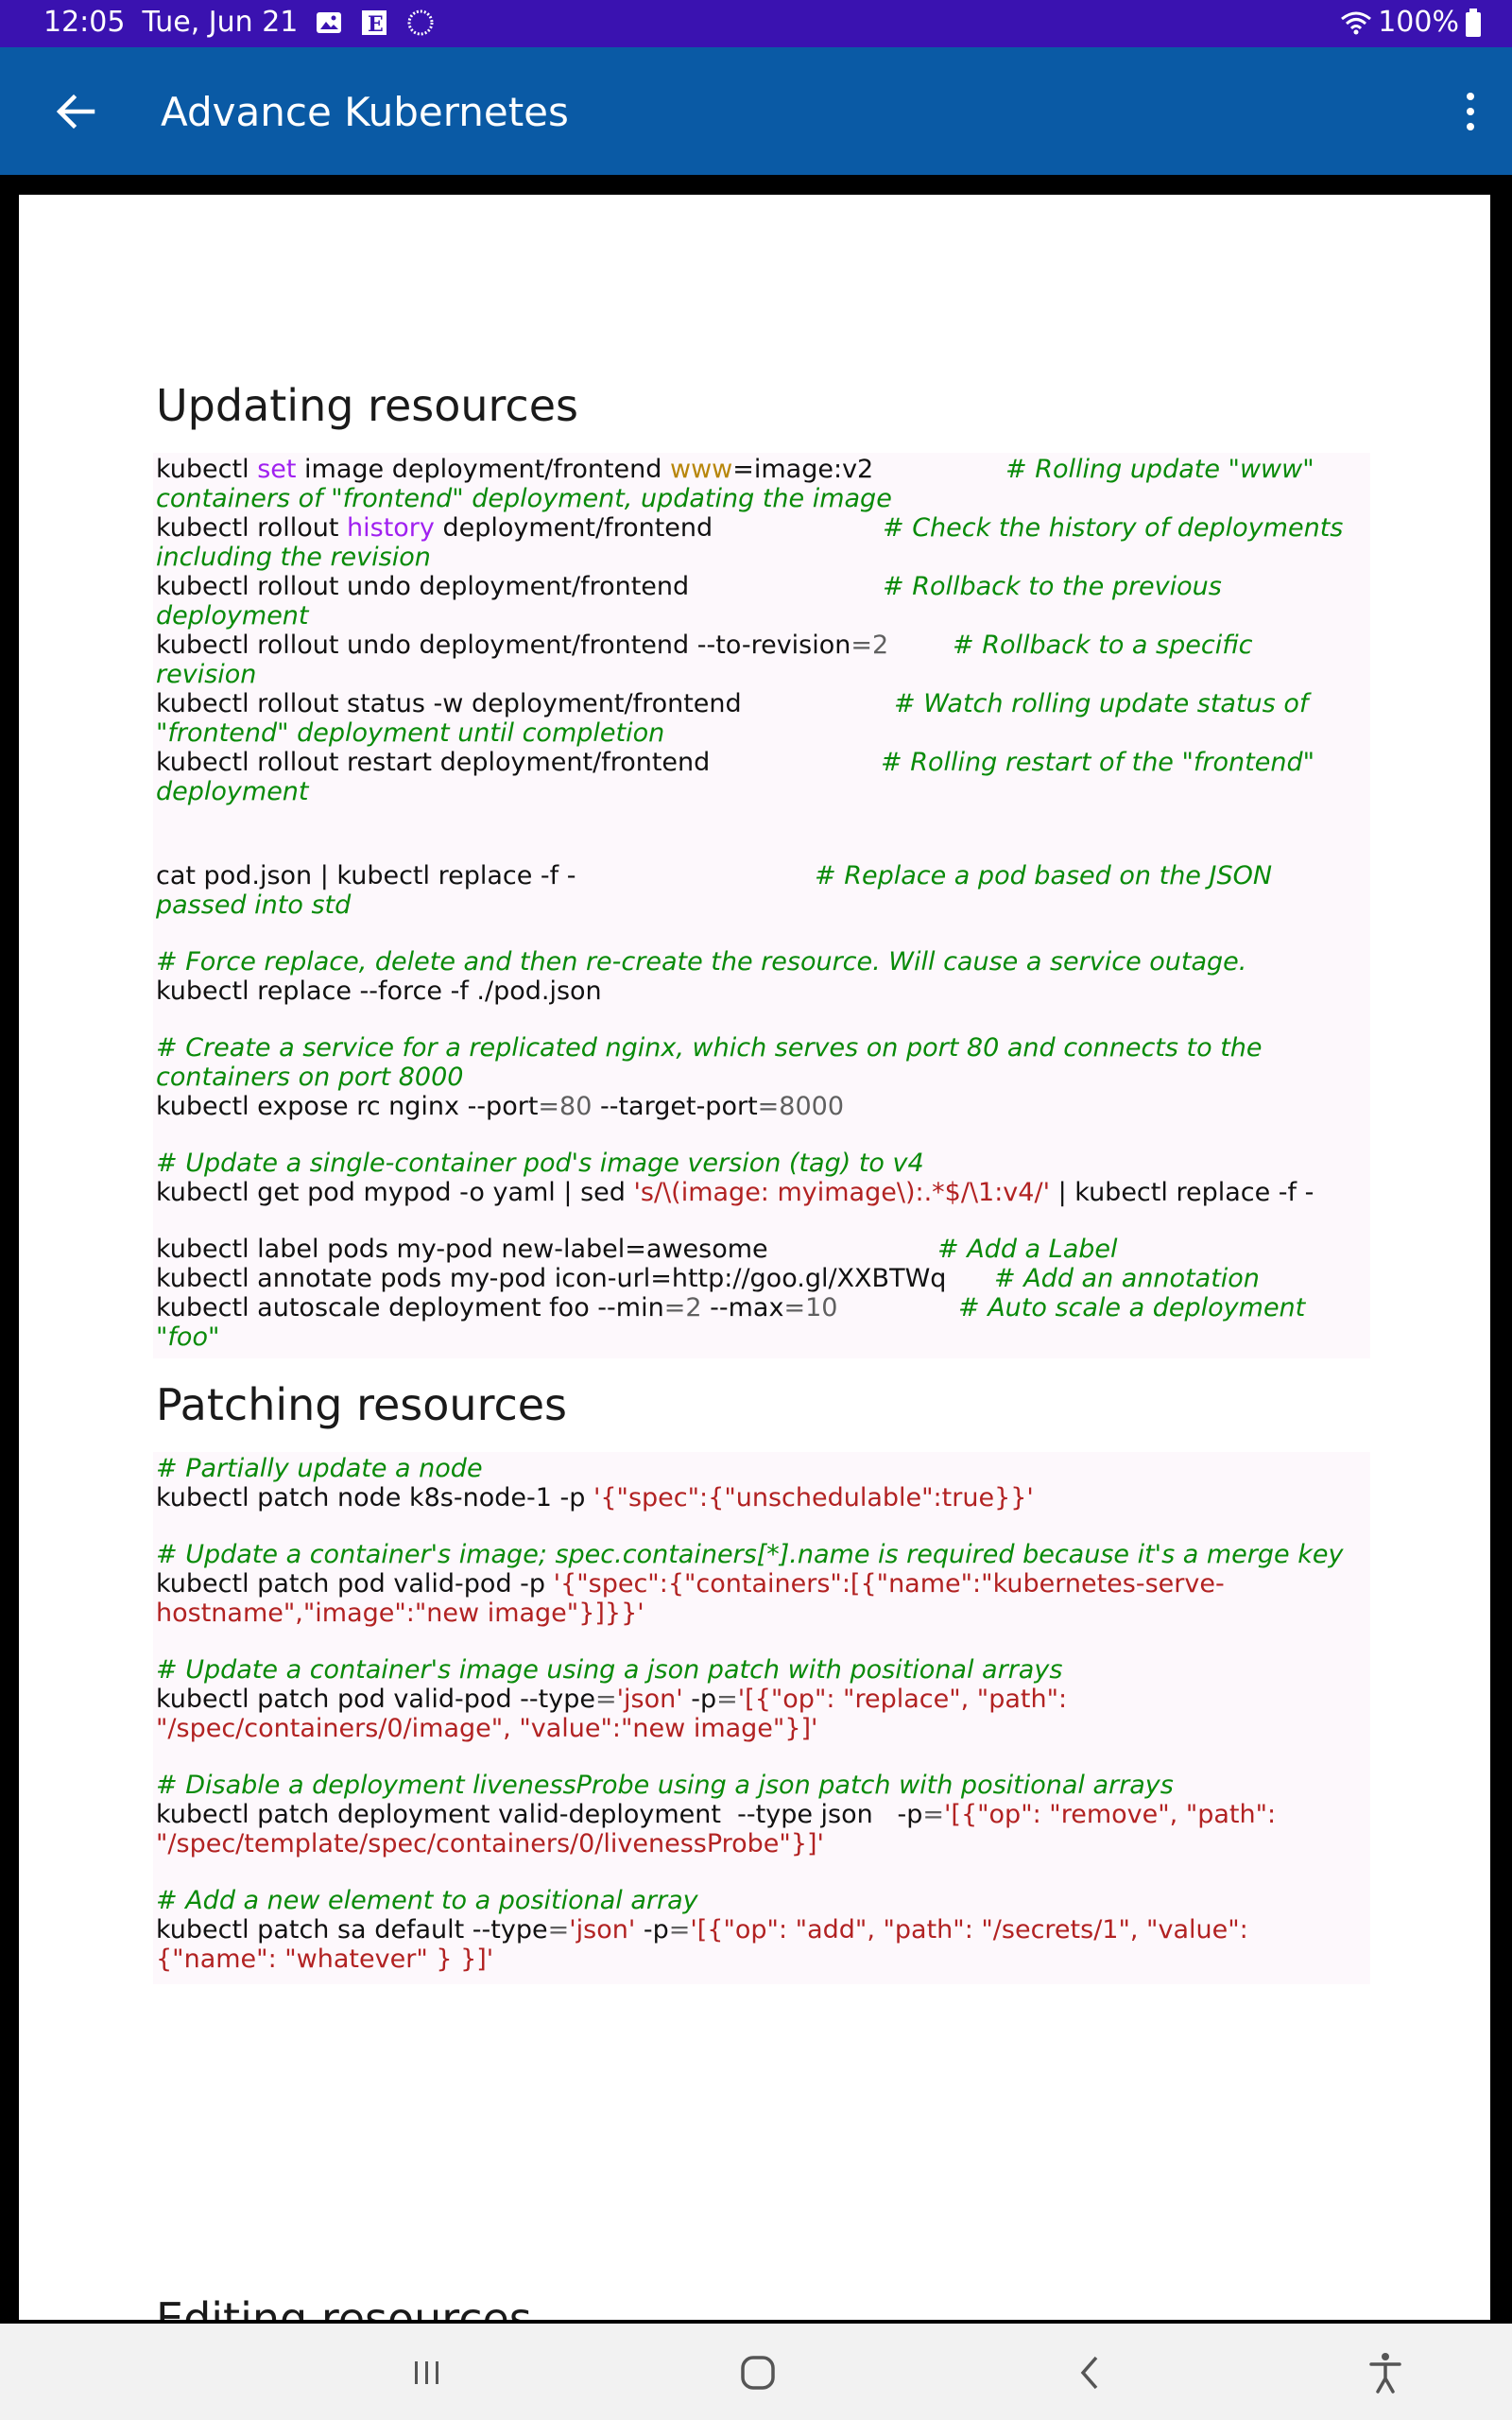 This screenshot has width=1512, height=2420. I want to click on code-line: {"name": "whatever" } }]', so click(325, 1959).